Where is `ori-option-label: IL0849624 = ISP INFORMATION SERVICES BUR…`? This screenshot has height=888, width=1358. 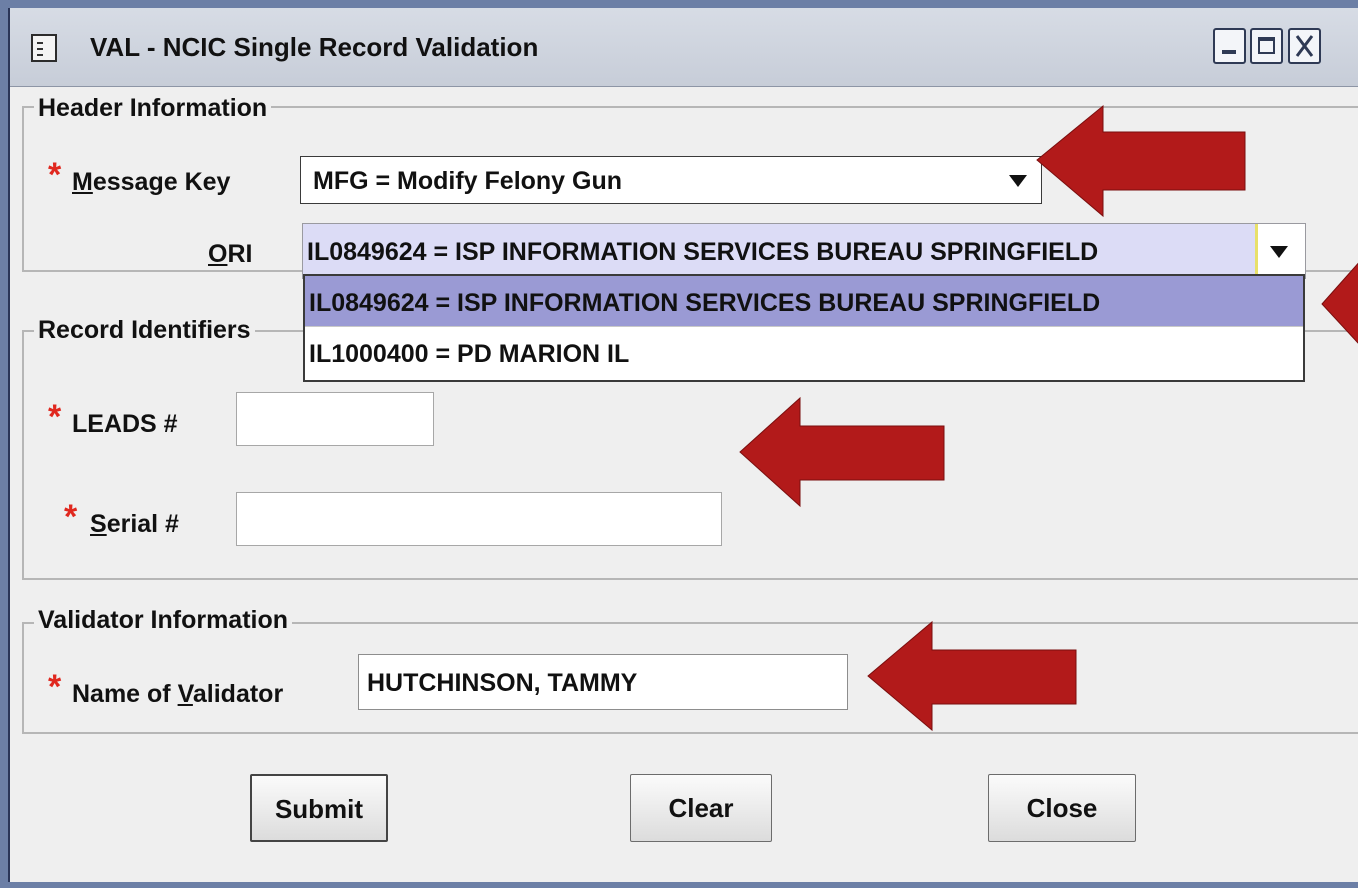 ori-option-label: IL0849624 = ISP INFORMATION SERVICES BUR… is located at coordinates (705, 303).